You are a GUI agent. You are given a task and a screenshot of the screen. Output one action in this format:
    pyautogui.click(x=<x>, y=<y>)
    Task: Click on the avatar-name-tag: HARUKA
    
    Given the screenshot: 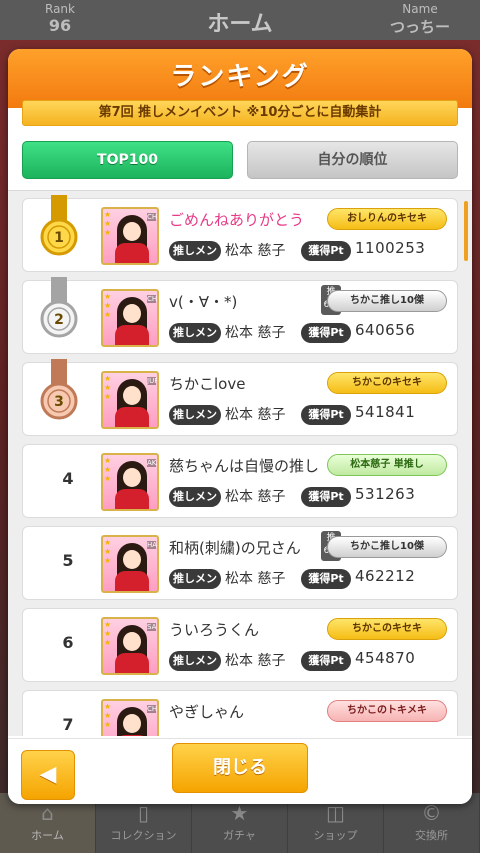 What is the action you would take?
    pyautogui.click(x=152, y=545)
    